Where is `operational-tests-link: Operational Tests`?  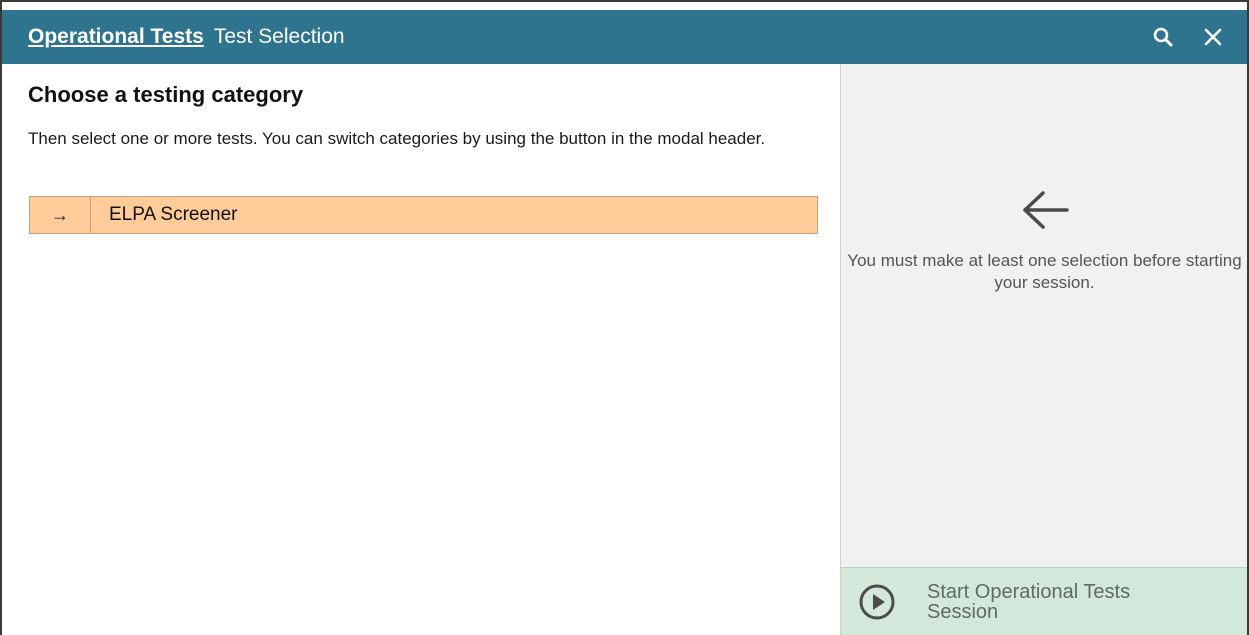 operational-tests-link: Operational Tests is located at coordinates (116, 37).